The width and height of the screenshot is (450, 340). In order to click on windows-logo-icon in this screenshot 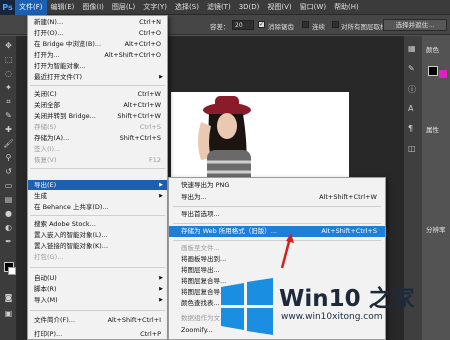, I will do `click(247, 306)`.